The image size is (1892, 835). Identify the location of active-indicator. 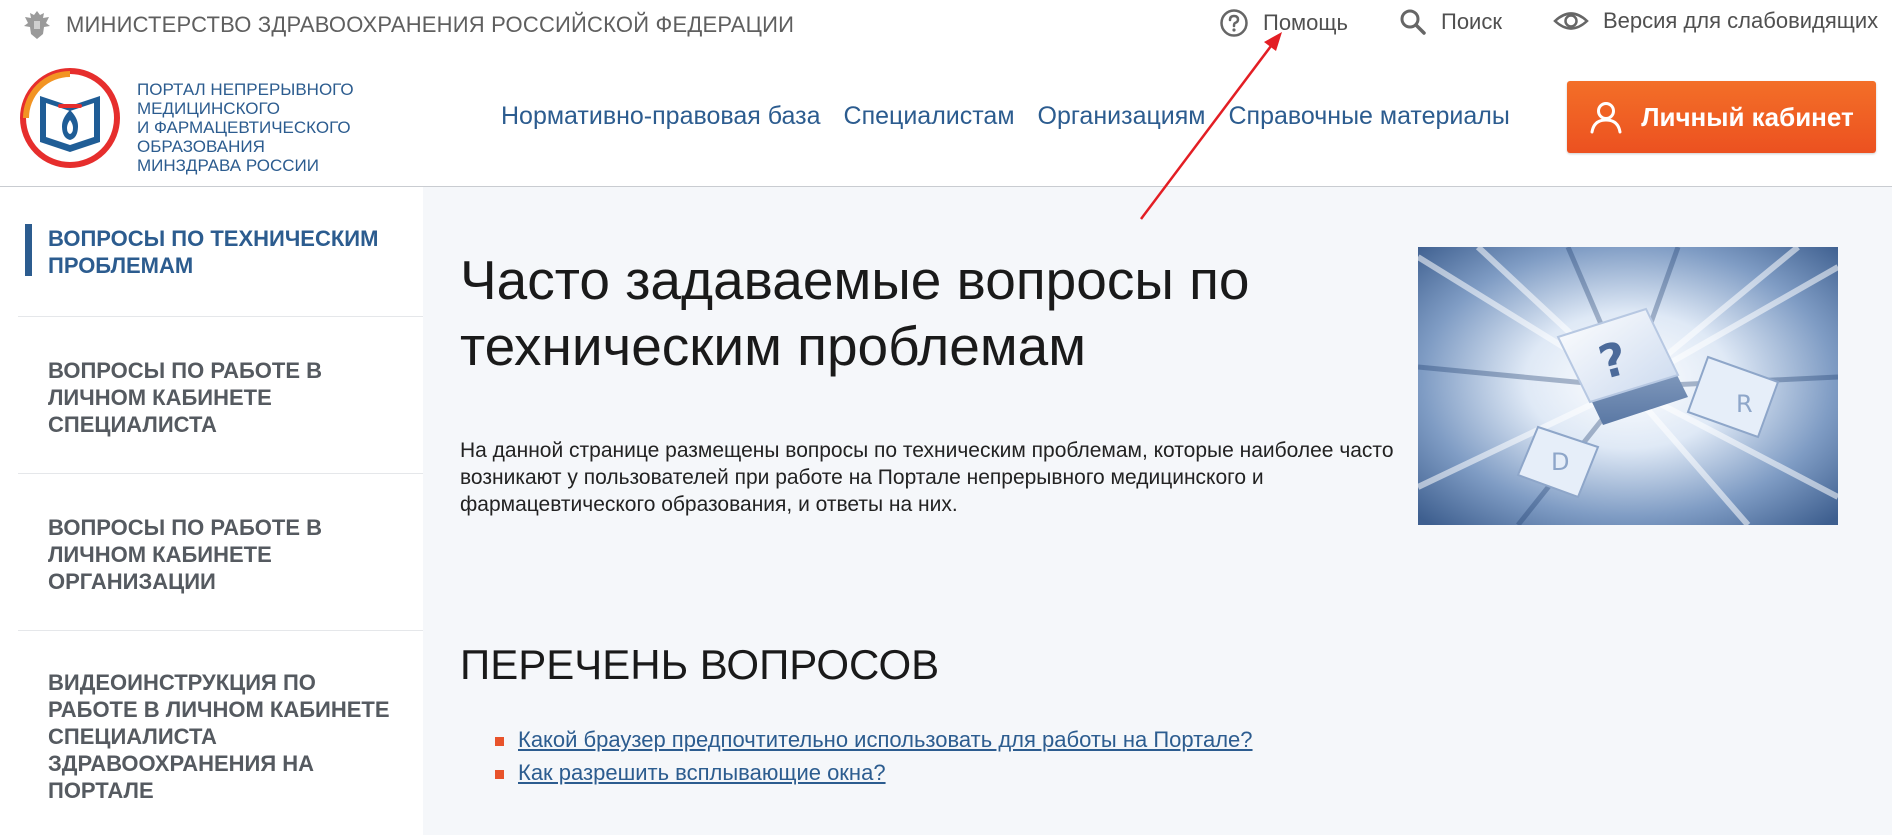
(28, 250).